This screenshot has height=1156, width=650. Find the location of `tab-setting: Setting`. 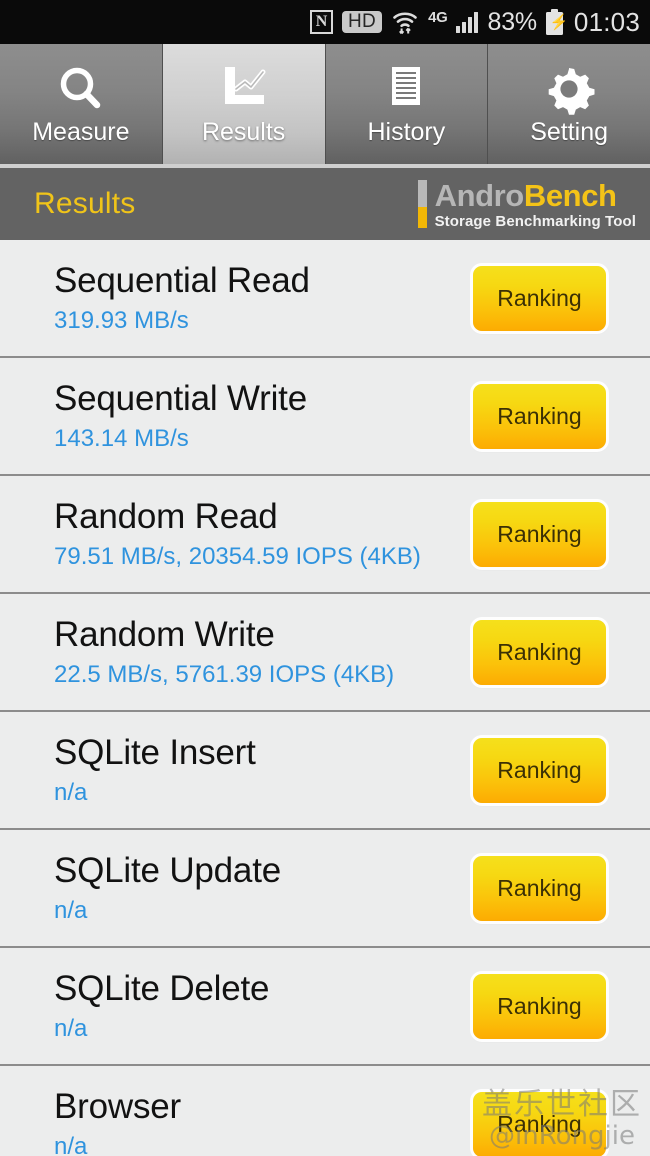

tab-setting: Setting is located at coordinates (569, 104).